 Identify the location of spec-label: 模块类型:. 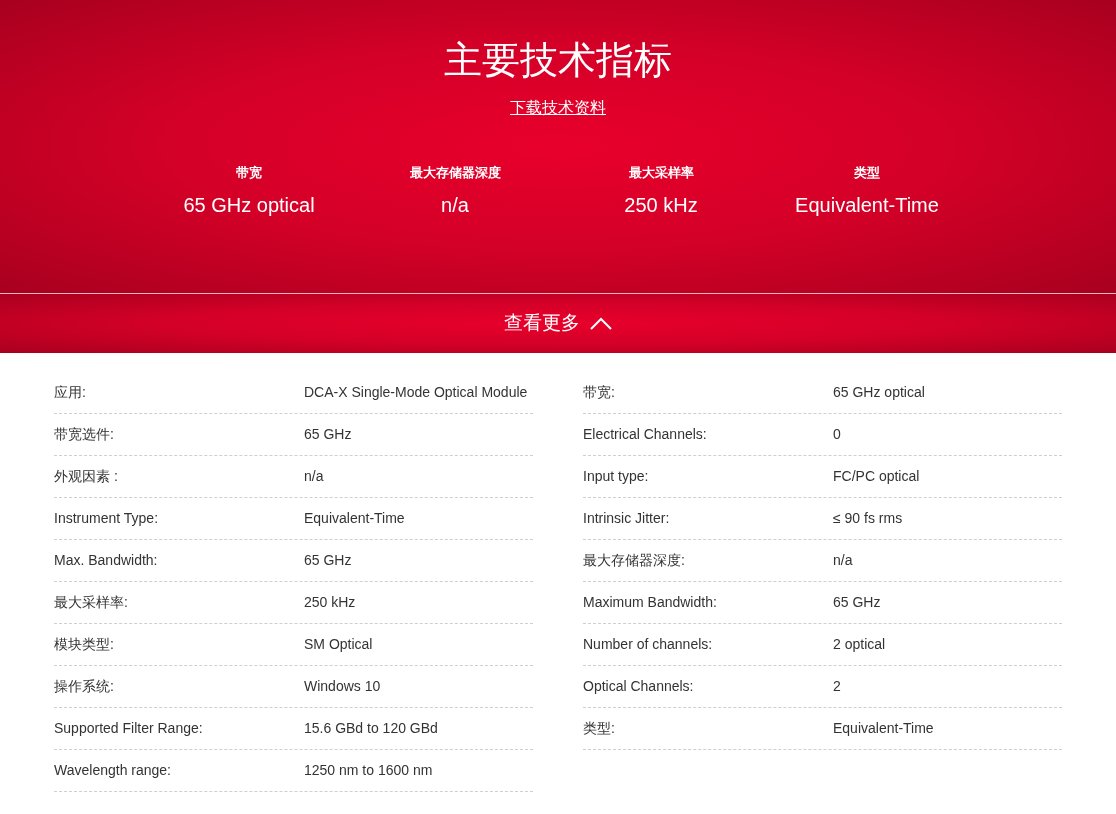
(84, 644).